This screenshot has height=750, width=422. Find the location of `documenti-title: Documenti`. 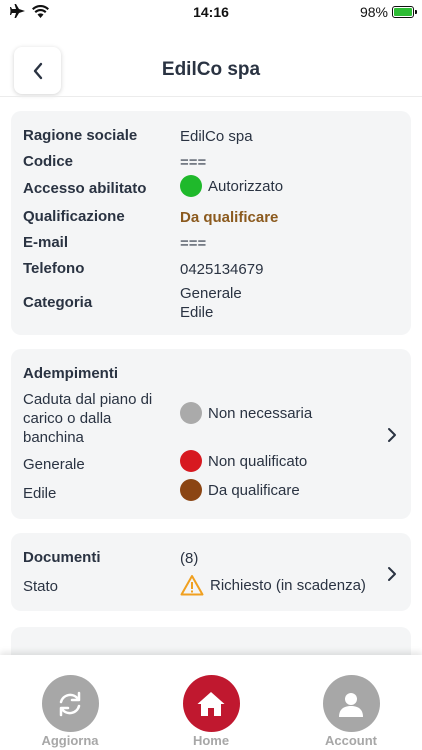

documenti-title: Documenti is located at coordinates (62, 557).